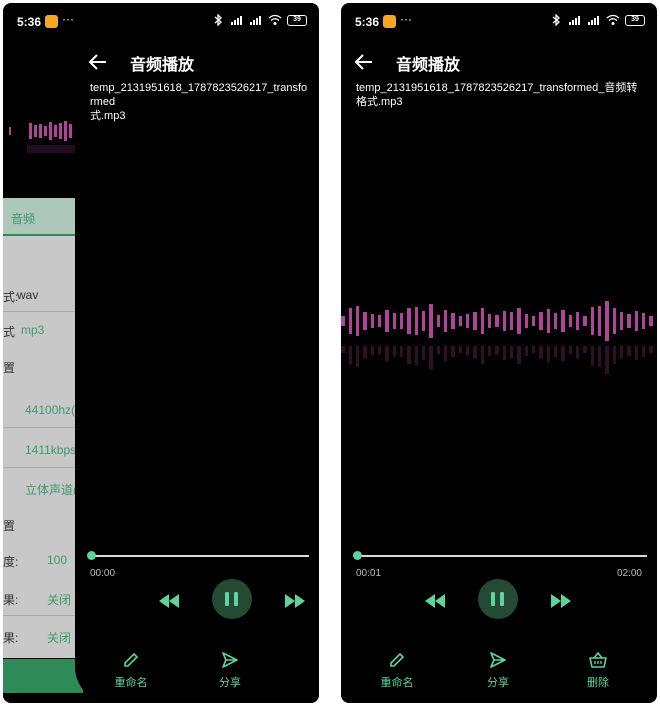  What do you see at coordinates (197, 601) in the screenshot?
I see `playback-controls` at bounding box center [197, 601].